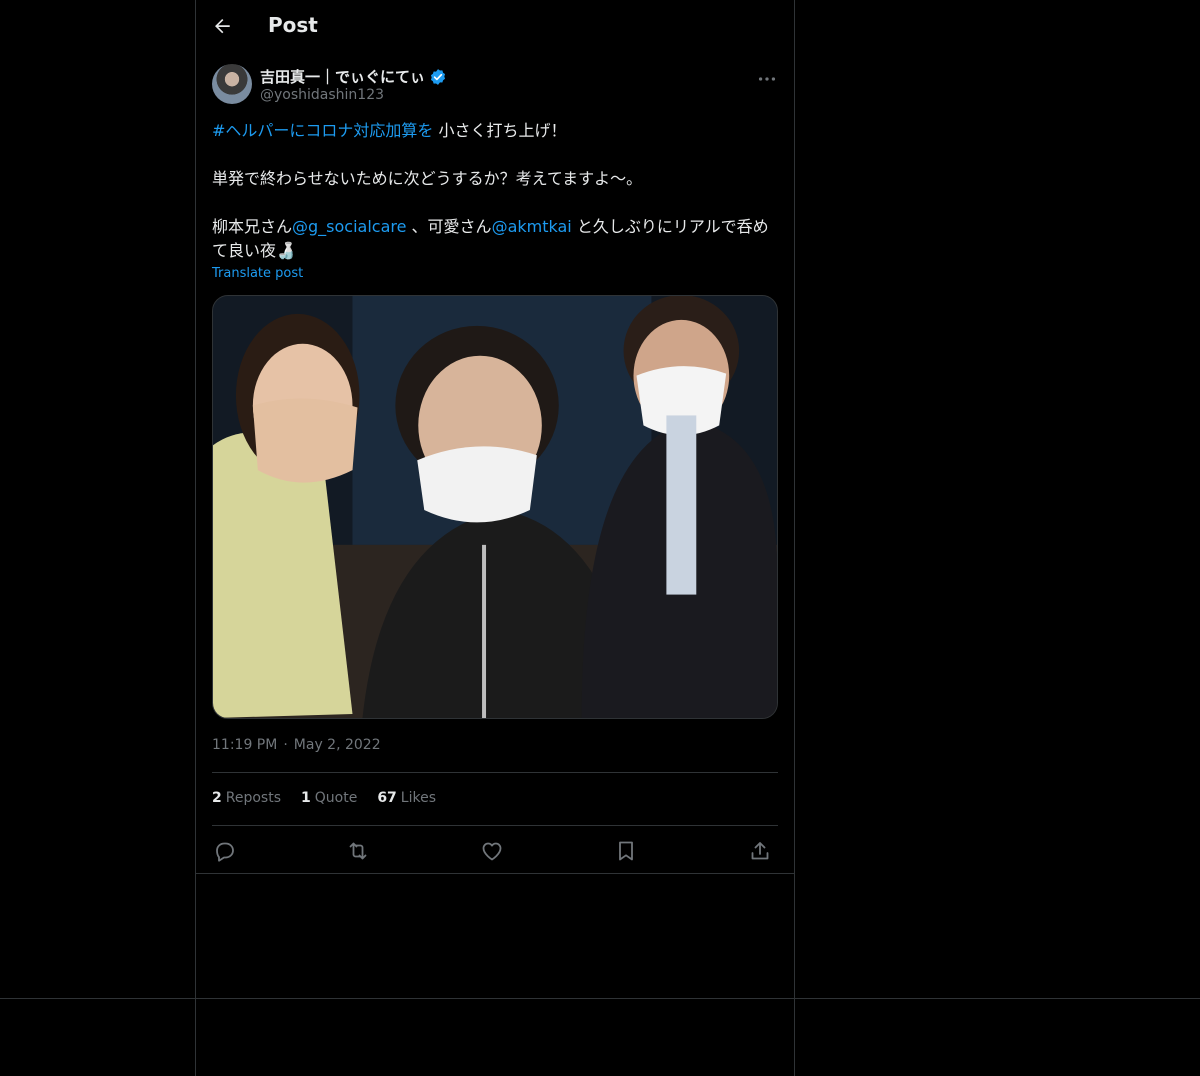  I want to click on author-name-row: 吉田真一｜でぃぐにてぃ, so click(353, 76).